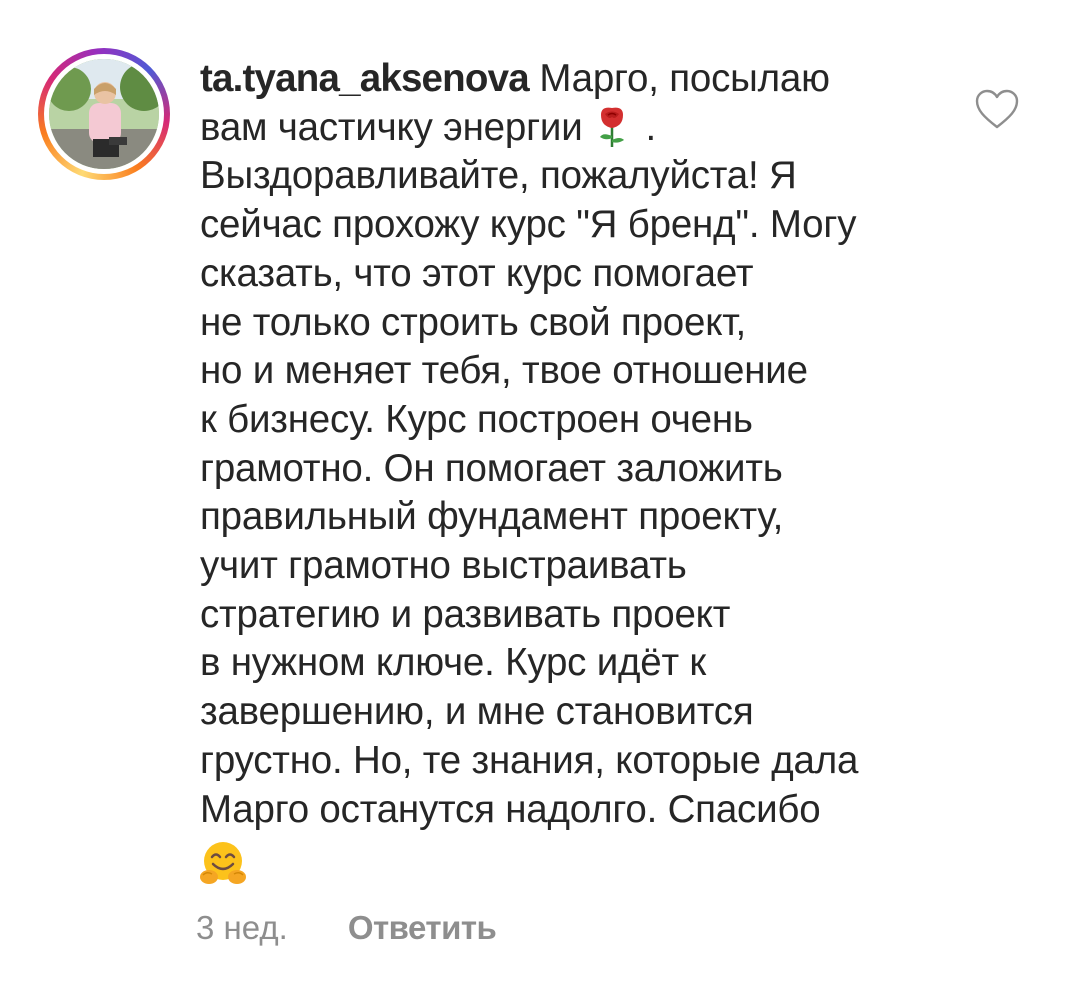 Image resolution: width=1080 pixels, height=990 pixels. What do you see at coordinates (422, 928) in the screenshot?
I see `reply-button: Ответить` at bounding box center [422, 928].